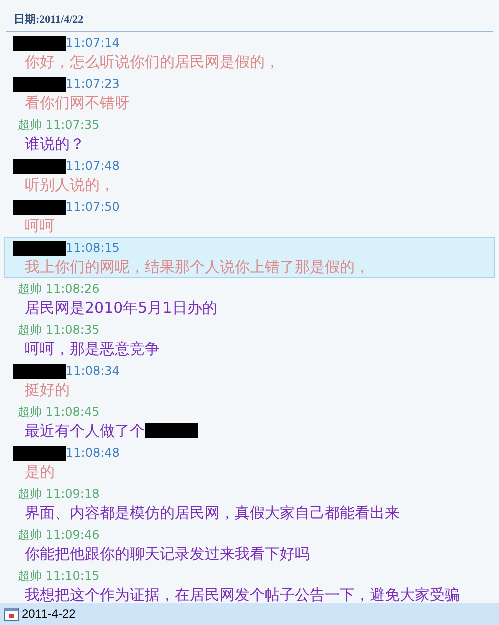 The image size is (499, 625). What do you see at coordinates (249, 544) in the screenshot?
I see `message-row: 超帅 11:09:46 你能把他跟你的聊天记录发过来我看下好吗` at bounding box center [249, 544].